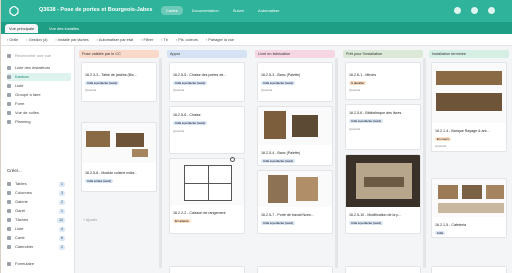  I want to click on sidebar-create-label: Liste, so click(19, 228).